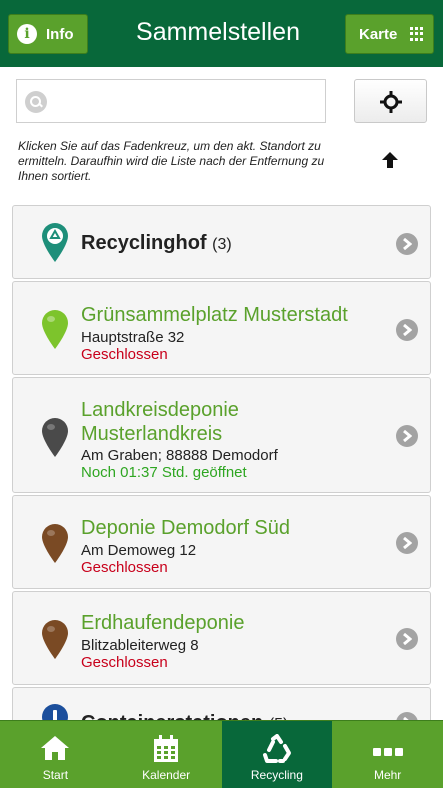 This screenshot has width=443, height=788. Describe the element at coordinates (144, 243) in the screenshot. I see `category-name: Recyclinghof` at that location.